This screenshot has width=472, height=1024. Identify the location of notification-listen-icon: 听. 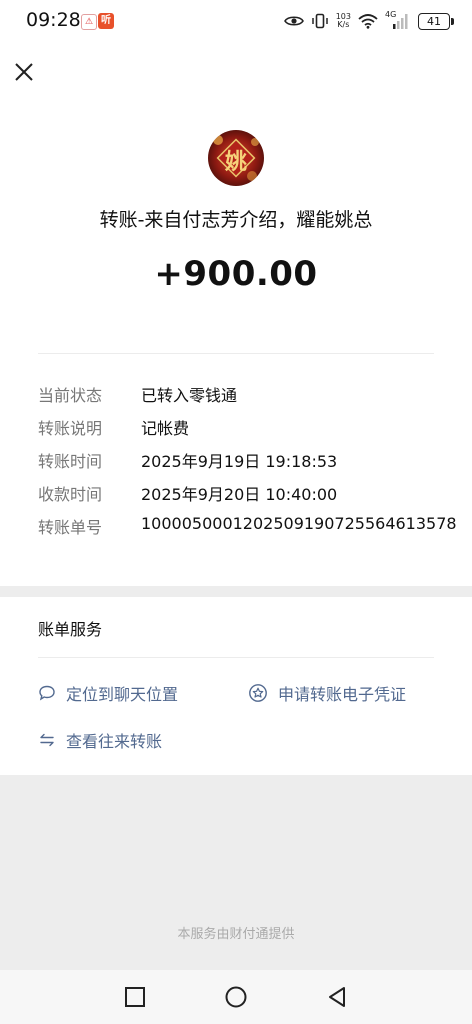
(106, 21).